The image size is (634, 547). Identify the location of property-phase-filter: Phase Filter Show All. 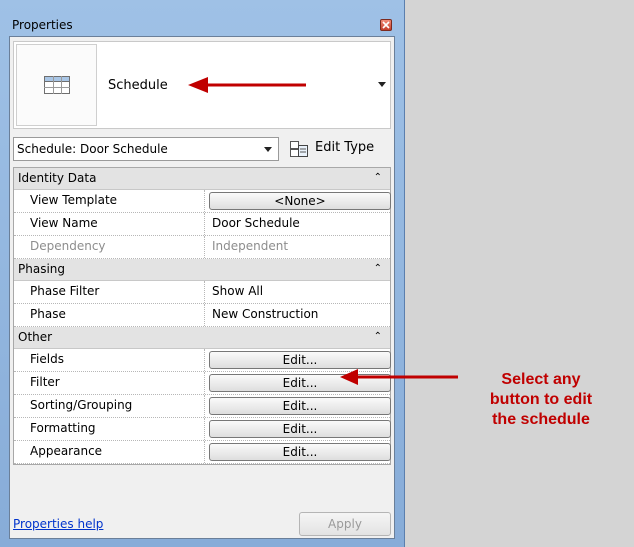
(202, 292).